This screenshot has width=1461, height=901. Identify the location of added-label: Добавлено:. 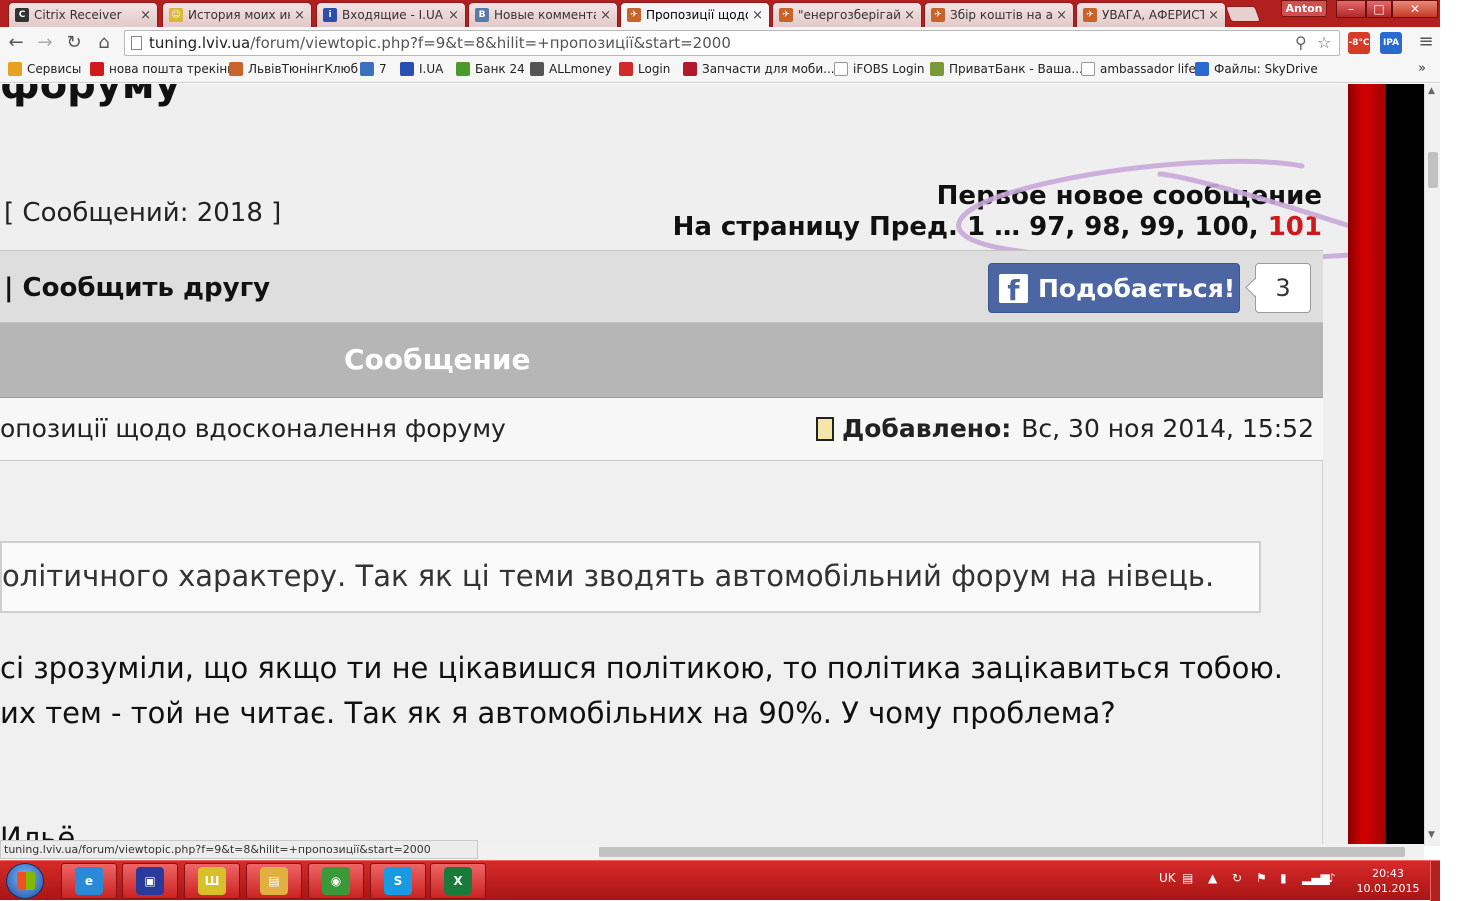
(926, 428).